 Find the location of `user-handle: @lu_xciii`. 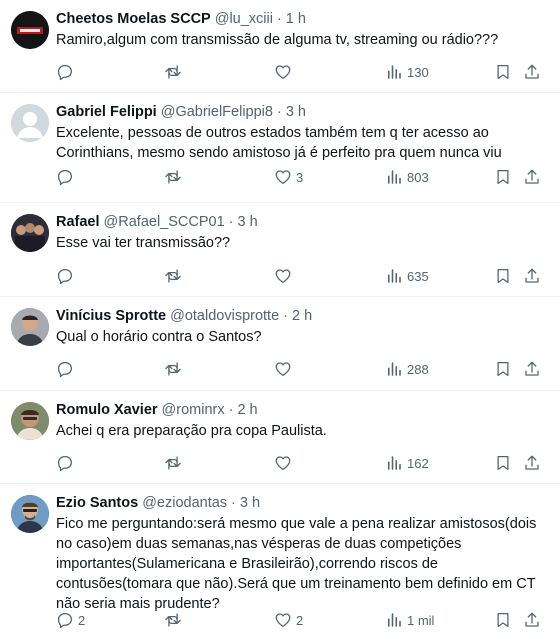

user-handle: @lu_xciii is located at coordinates (244, 19).